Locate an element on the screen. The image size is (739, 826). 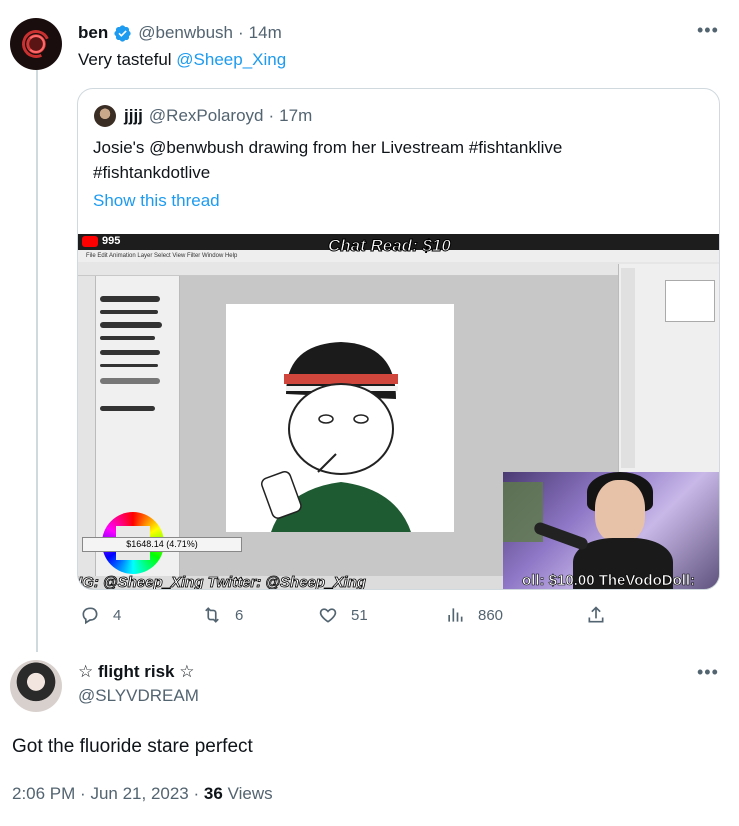
author-handle: @SLYVDREAM is located at coordinates (138, 696).